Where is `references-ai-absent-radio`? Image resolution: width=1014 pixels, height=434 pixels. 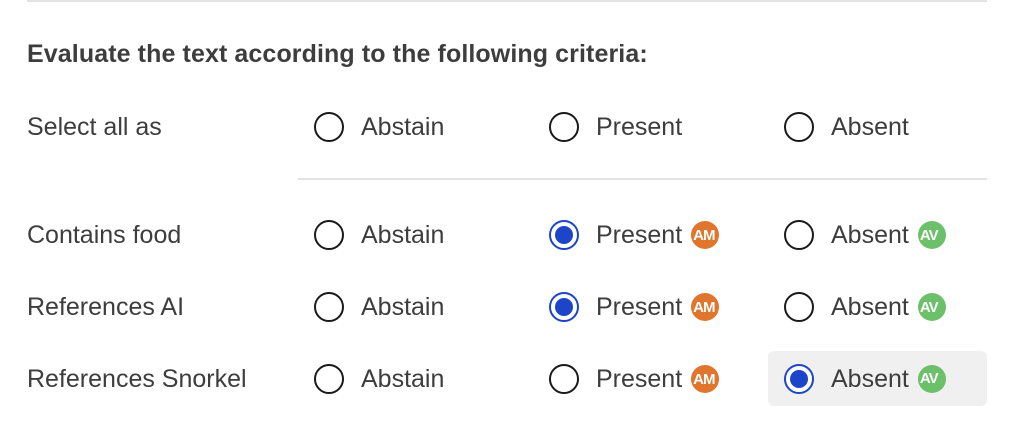 references-ai-absent-radio is located at coordinates (799, 307).